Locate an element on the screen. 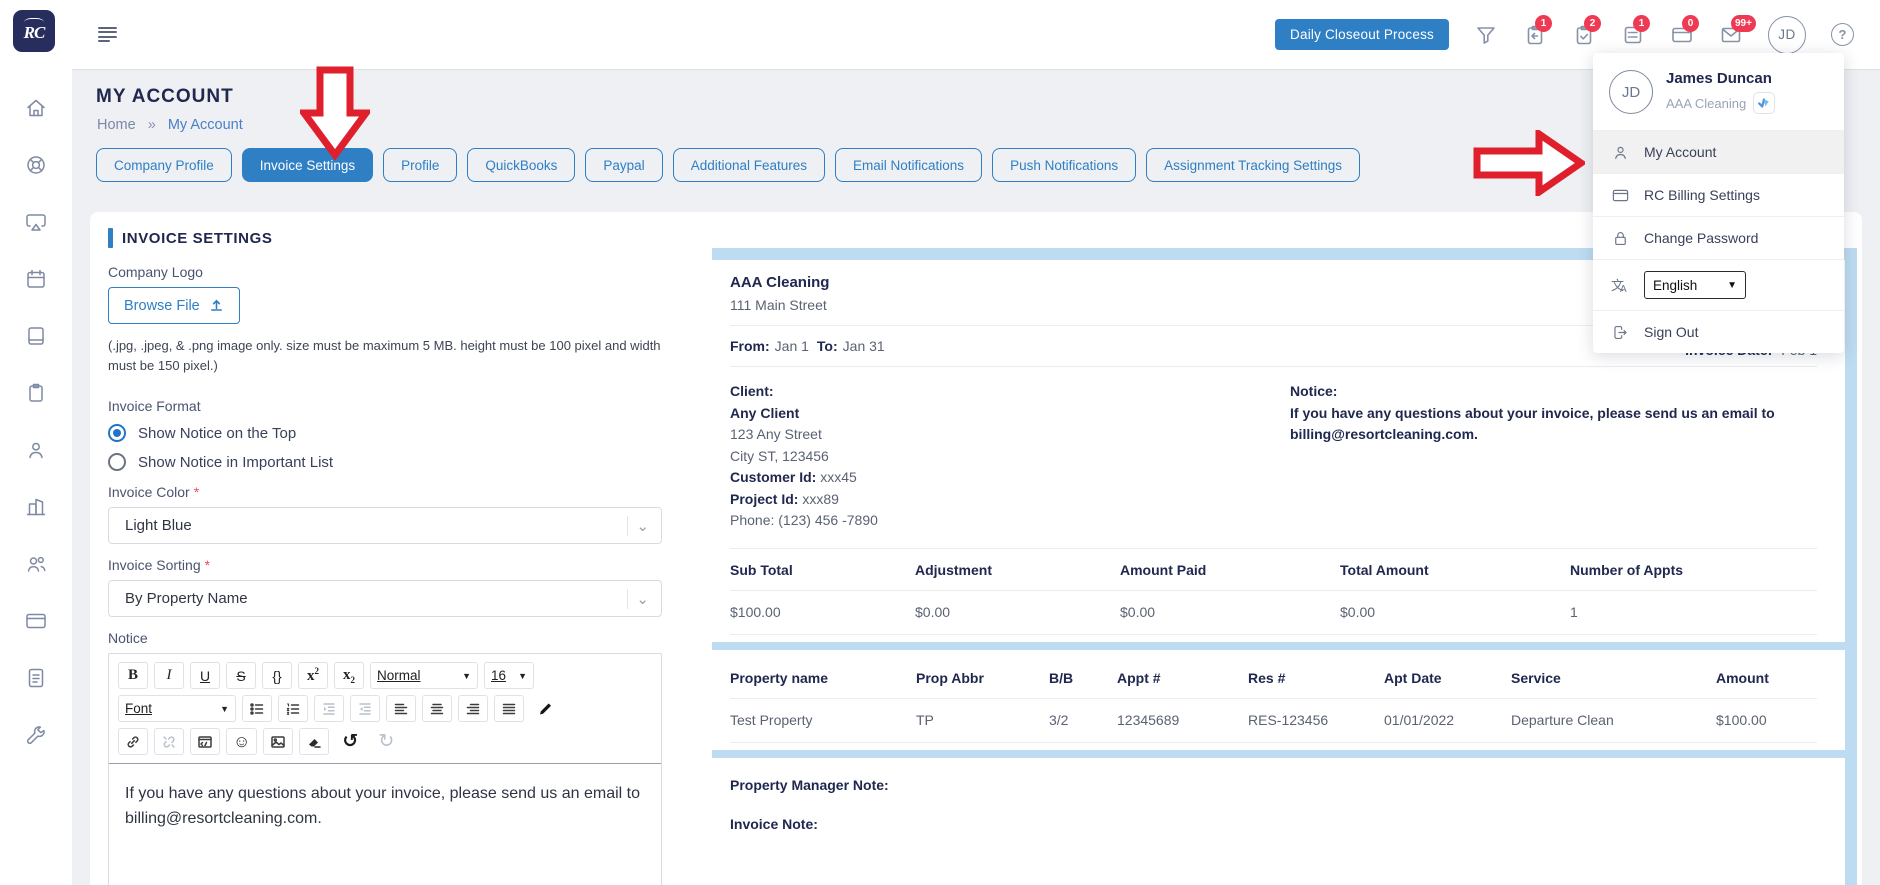  assignments-icon: 1 is located at coordinates (1537, 30).